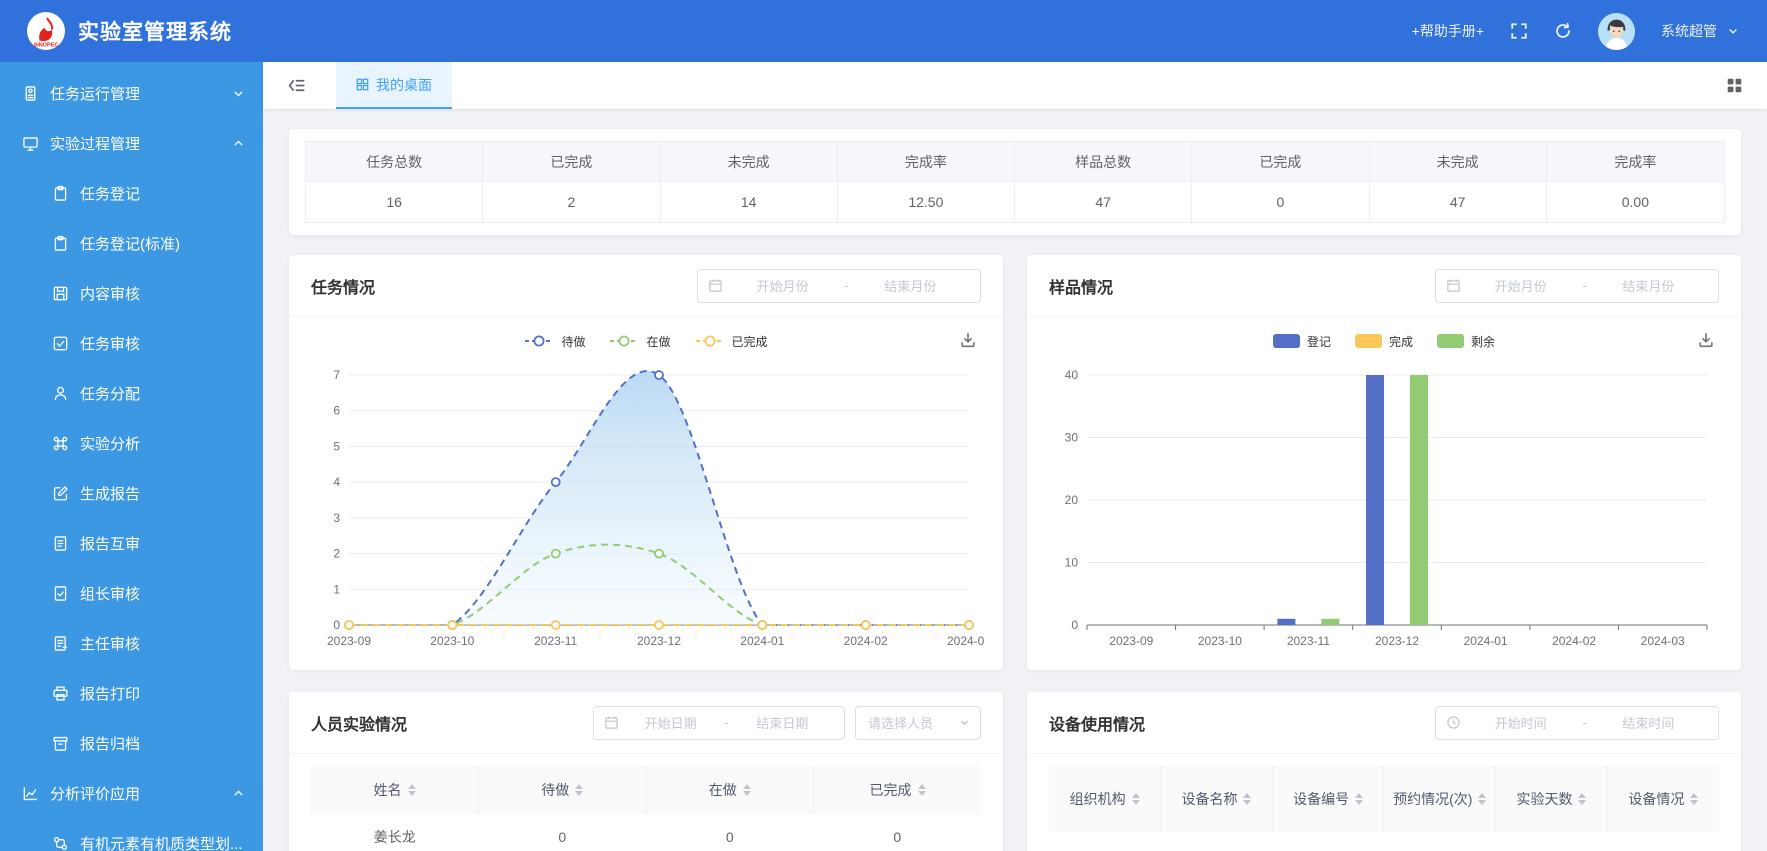 Image resolution: width=1767 pixels, height=851 pixels. I want to click on task-chart-legend: 待做 在做 已完成, so click(646, 341).